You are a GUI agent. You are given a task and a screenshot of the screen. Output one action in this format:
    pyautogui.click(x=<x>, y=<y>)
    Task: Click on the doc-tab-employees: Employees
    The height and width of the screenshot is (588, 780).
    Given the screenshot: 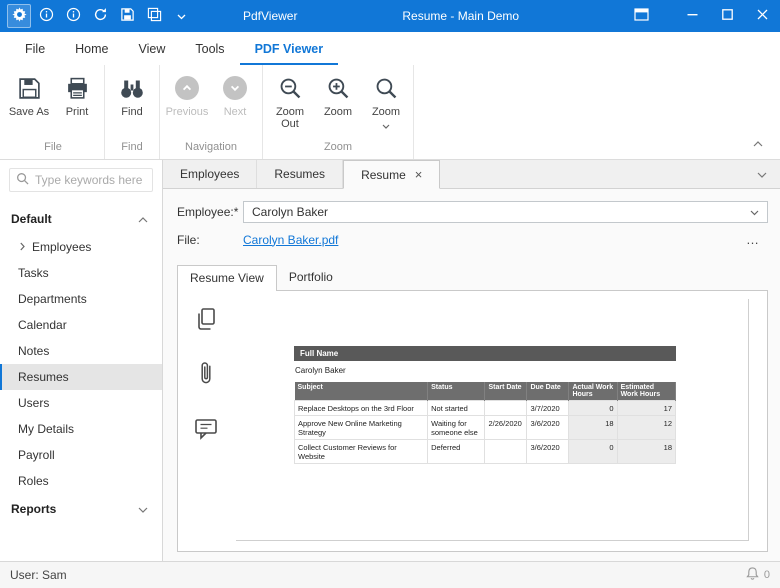 What is the action you would take?
    pyautogui.click(x=210, y=174)
    